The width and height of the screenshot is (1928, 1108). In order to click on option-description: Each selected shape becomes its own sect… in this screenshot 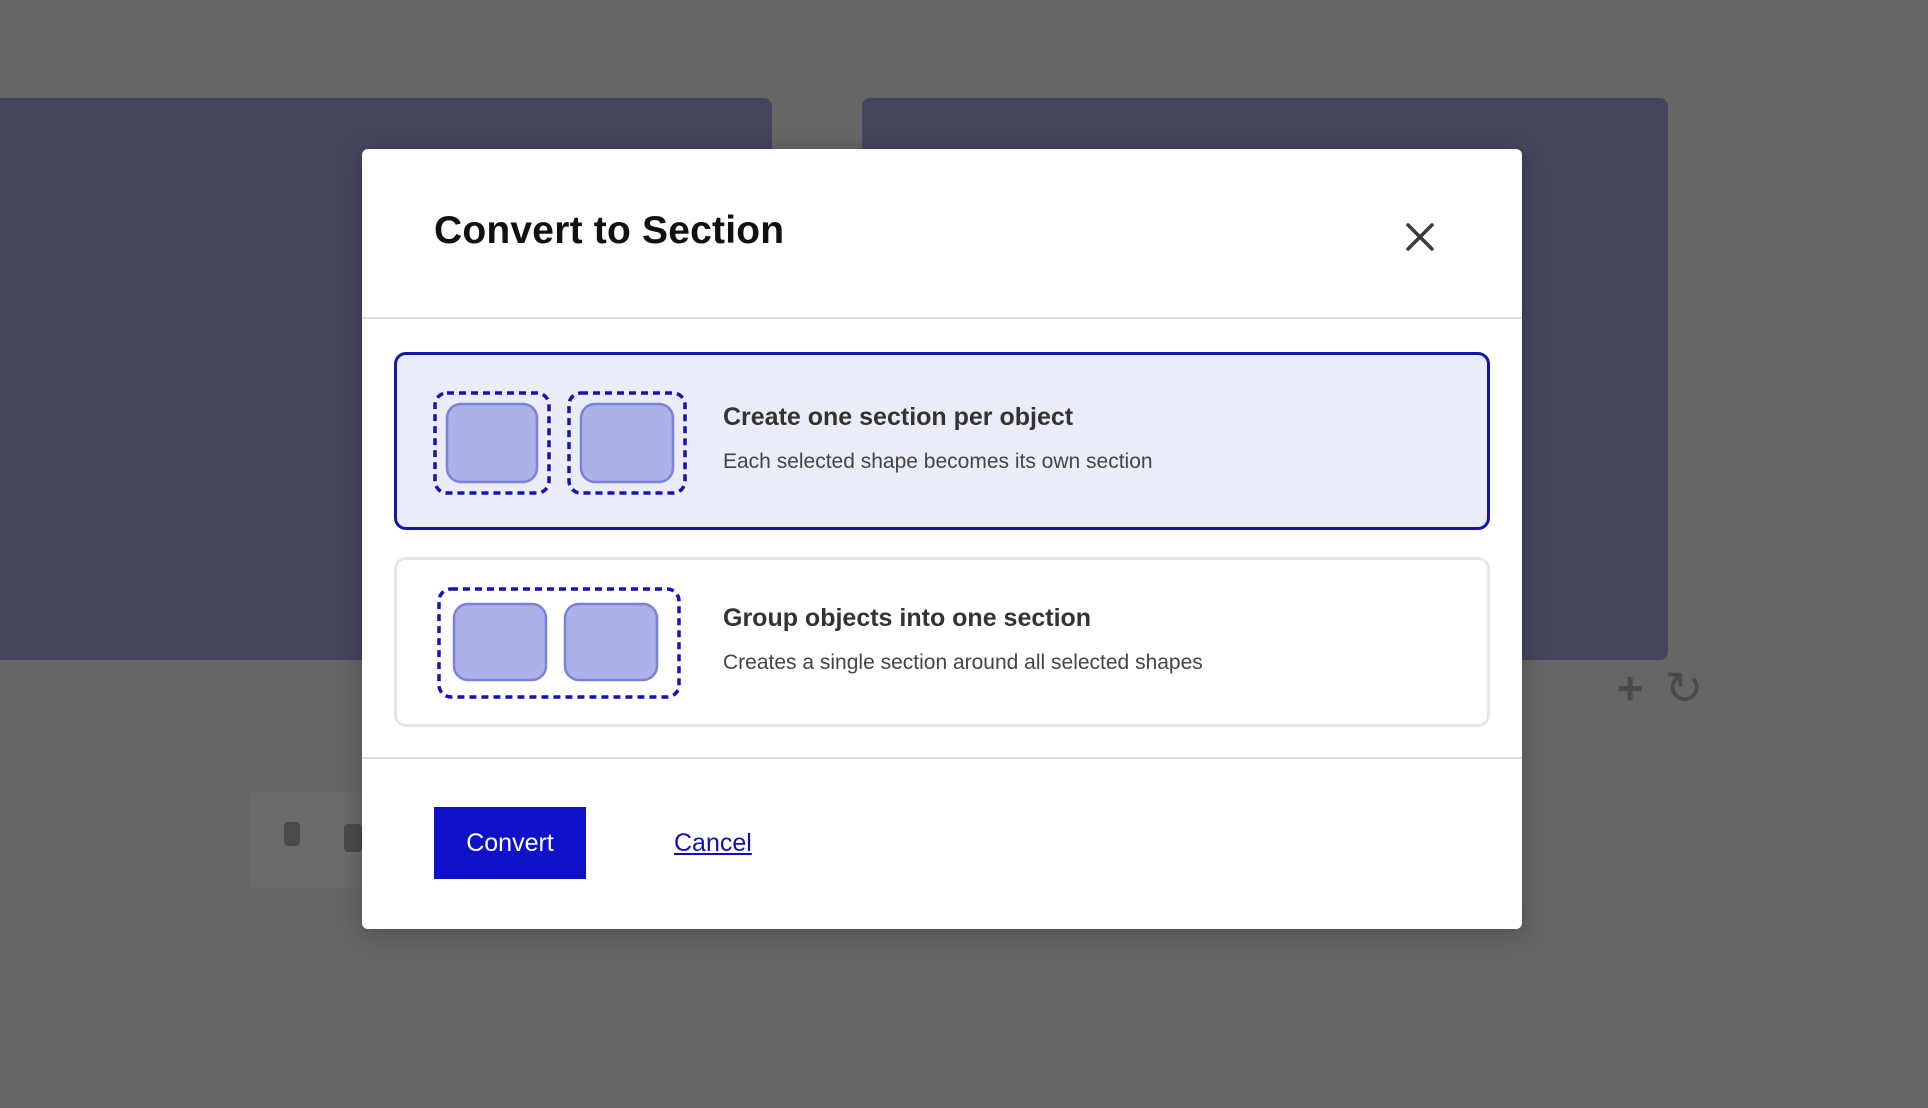, I will do `click(938, 461)`.